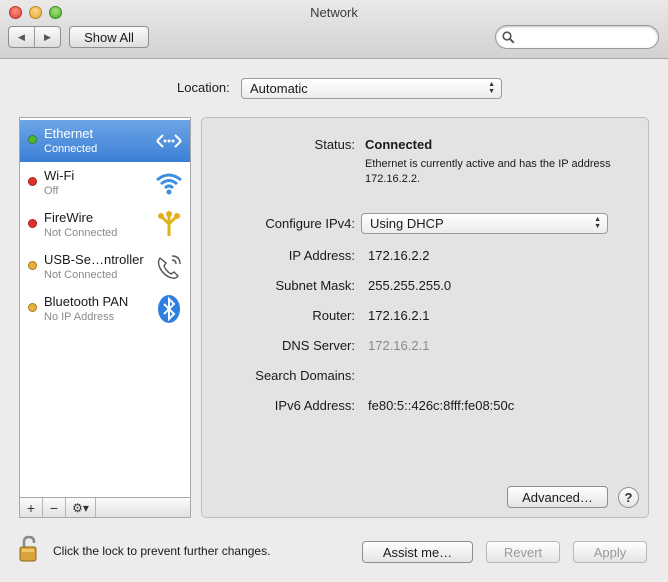 The image size is (668, 582). I want to click on service-name: Ethernet, so click(69, 133).